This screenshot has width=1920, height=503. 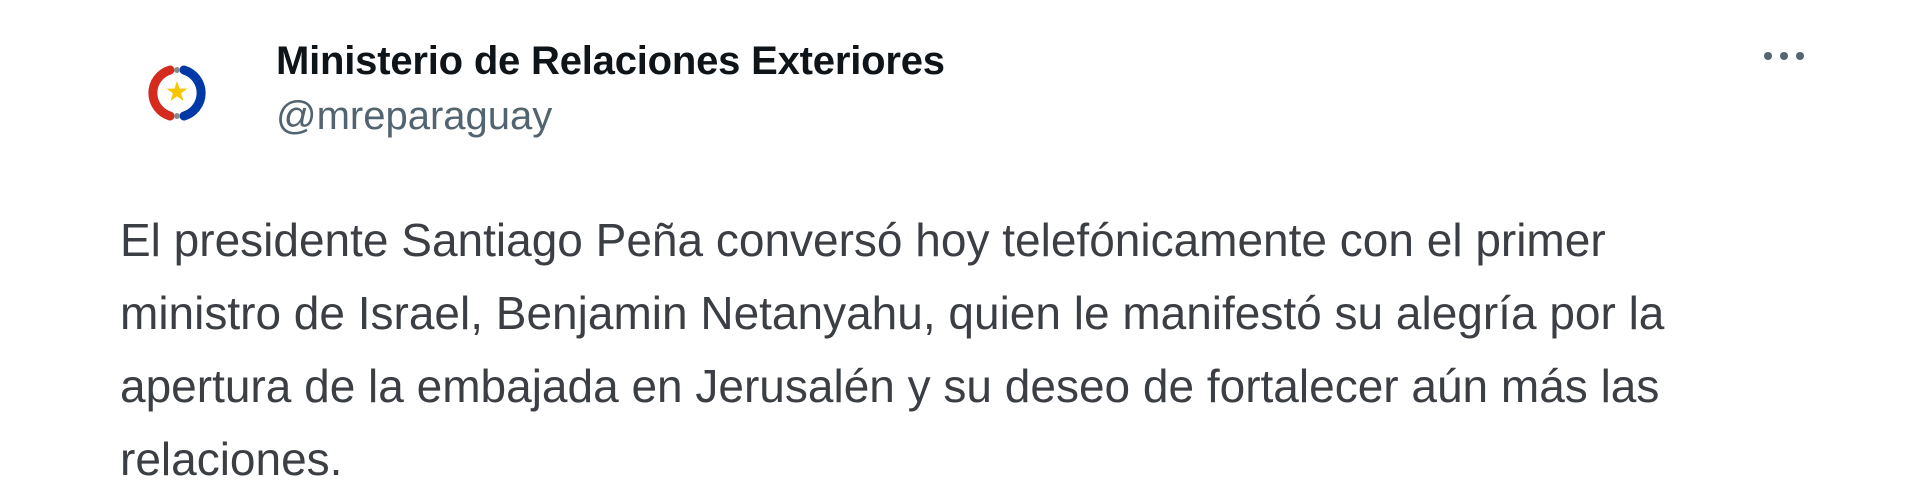 I want to click on author-handle: @mreparaguay, so click(x=610, y=116).